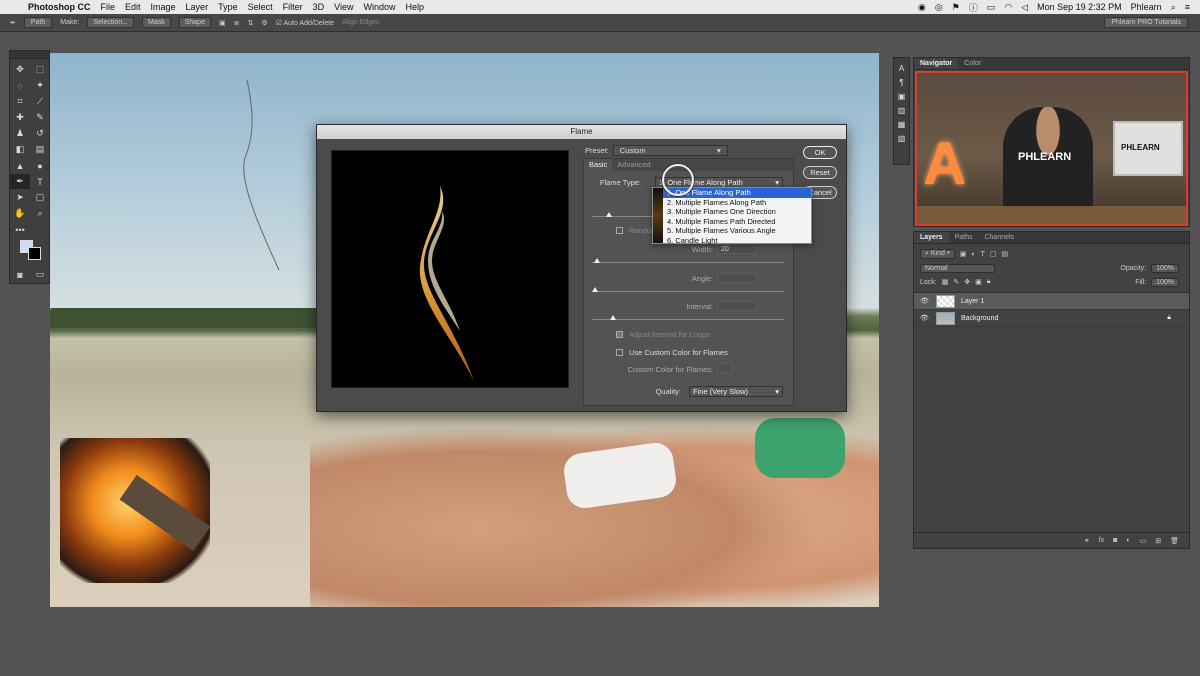  Describe the element at coordinates (939, 7) in the screenshot. I see `sync-icon: ◎` at that location.